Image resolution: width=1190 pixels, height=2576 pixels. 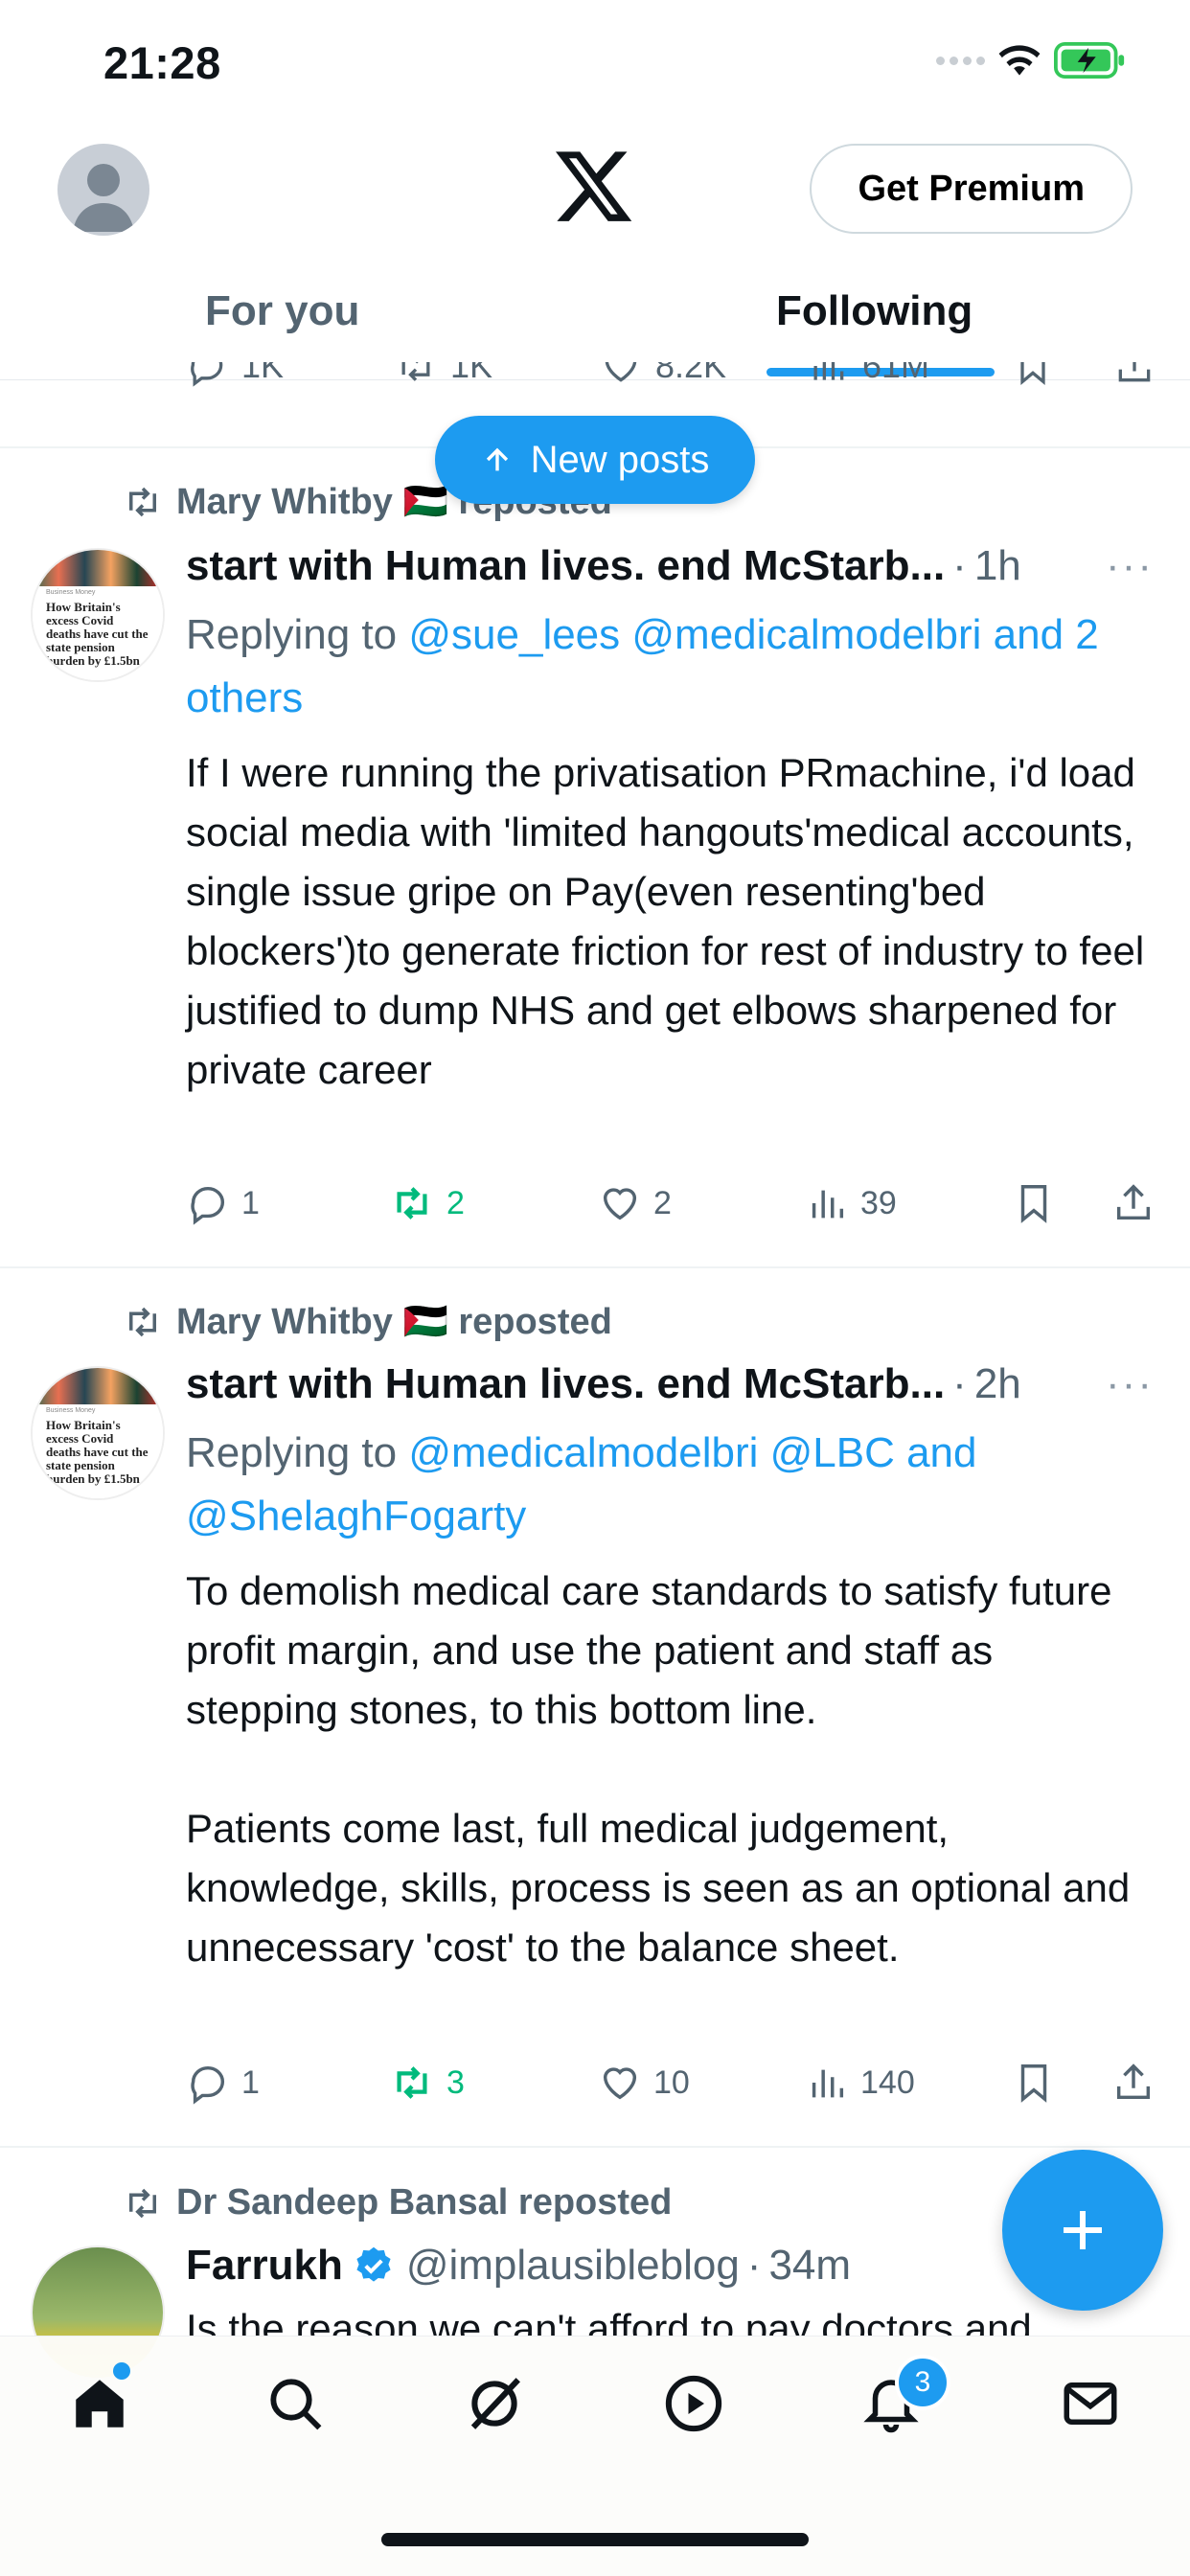 I want to click on reply-action: 1K, so click(x=235, y=374).